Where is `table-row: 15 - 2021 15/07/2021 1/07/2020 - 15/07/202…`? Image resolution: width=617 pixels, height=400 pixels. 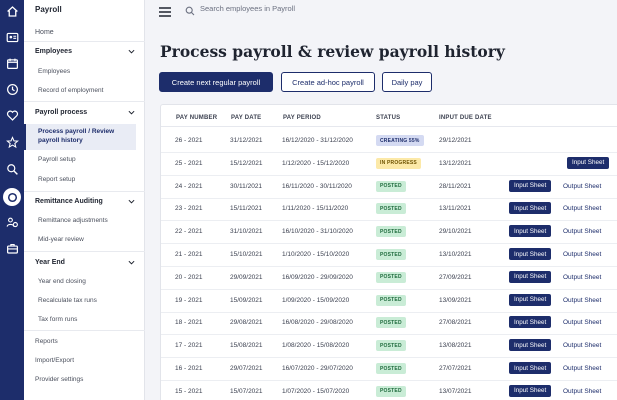 table-row: 15 - 2021 15/07/2021 1/07/2020 - 15/07/202… is located at coordinates (389, 390).